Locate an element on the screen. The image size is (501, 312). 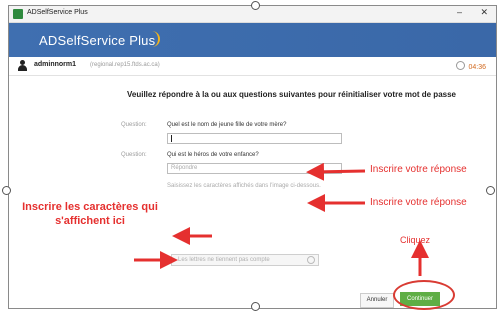
answer-1-input is located at coordinates (254, 138).